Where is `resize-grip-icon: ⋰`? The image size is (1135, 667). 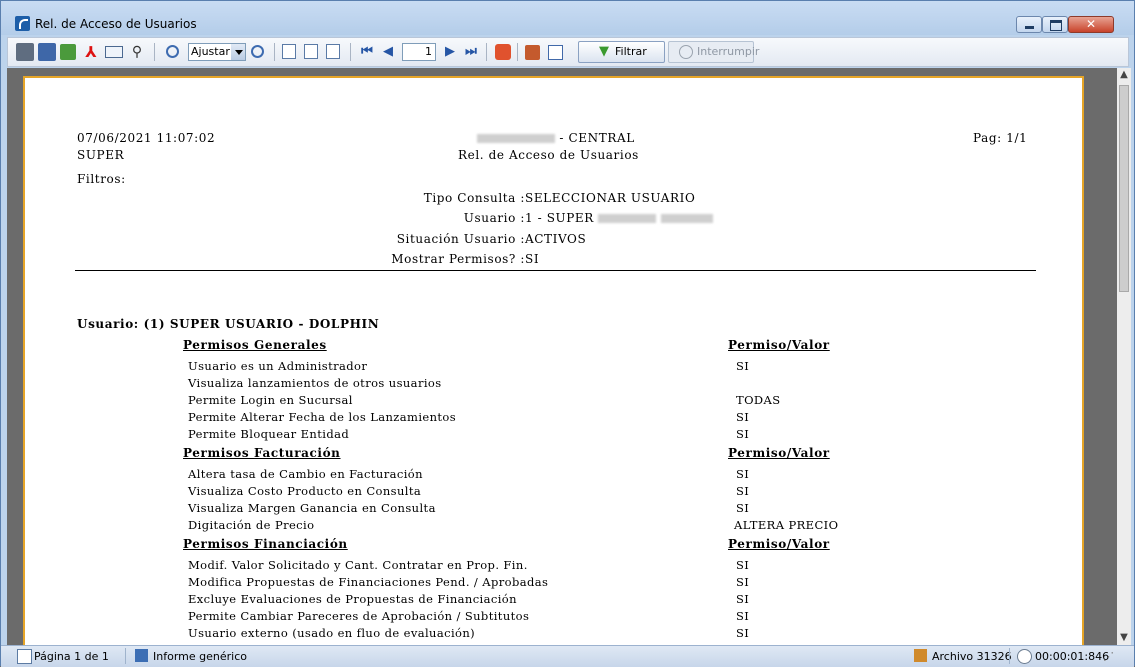
resize-grip-icon: ⋰ is located at coordinates (1108, 656).